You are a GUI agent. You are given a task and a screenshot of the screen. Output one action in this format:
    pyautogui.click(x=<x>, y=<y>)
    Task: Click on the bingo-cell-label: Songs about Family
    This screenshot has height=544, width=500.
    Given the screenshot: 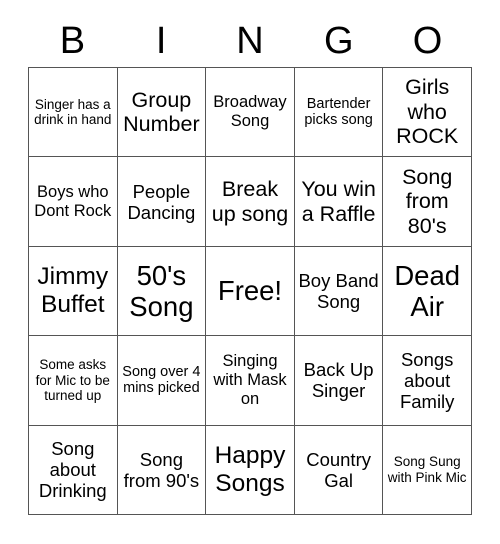 What is the action you would take?
    pyautogui.click(x=427, y=380)
    